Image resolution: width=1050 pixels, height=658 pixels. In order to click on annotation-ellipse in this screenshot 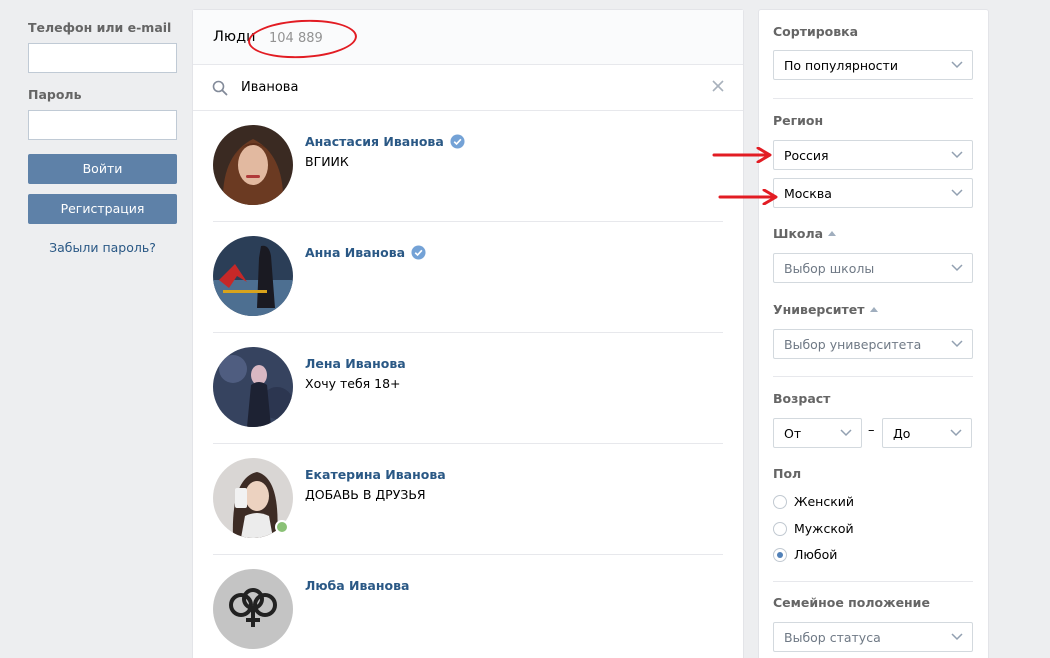, I will do `click(302, 39)`.